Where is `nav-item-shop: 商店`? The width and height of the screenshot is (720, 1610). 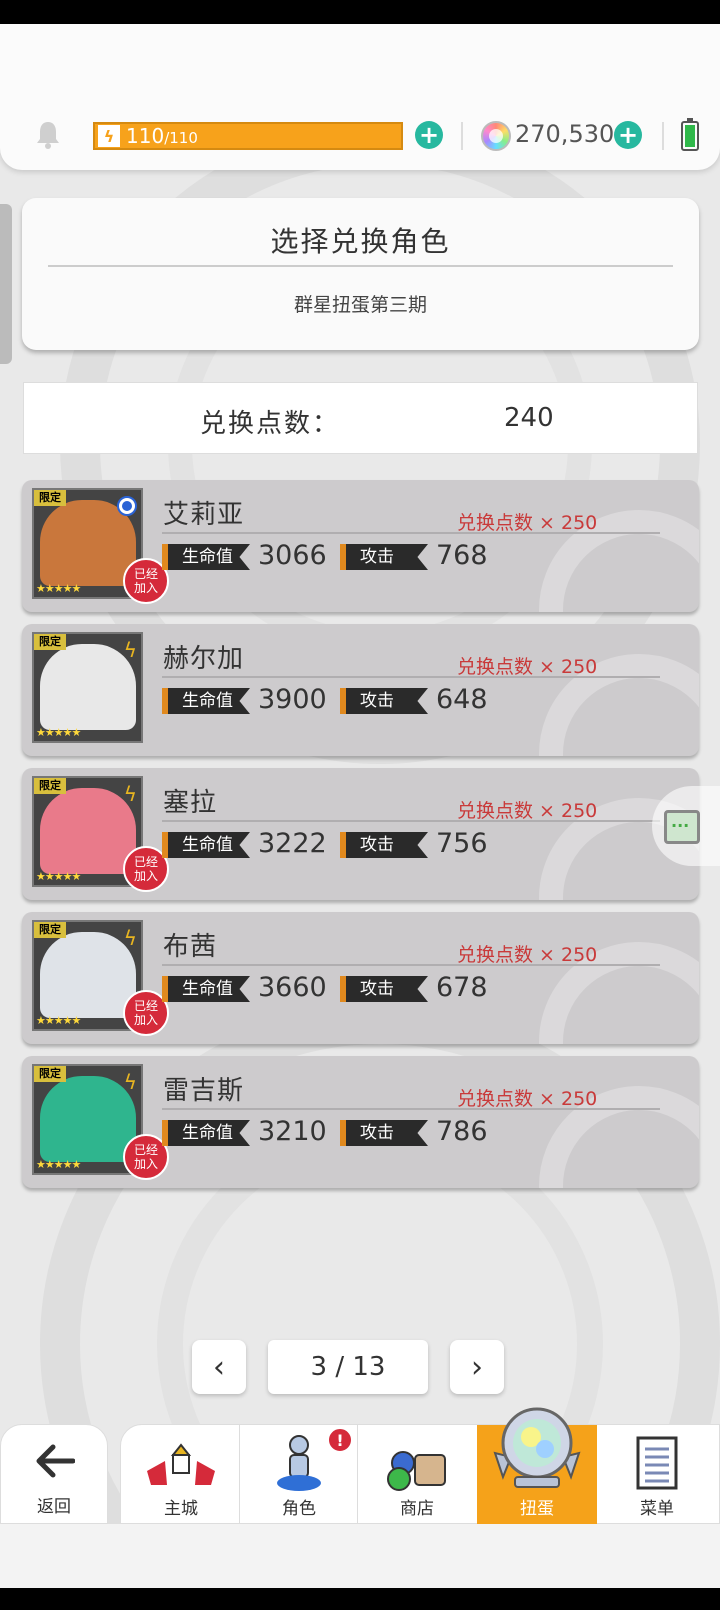
nav-item-shop: 商店 is located at coordinates (417, 1475).